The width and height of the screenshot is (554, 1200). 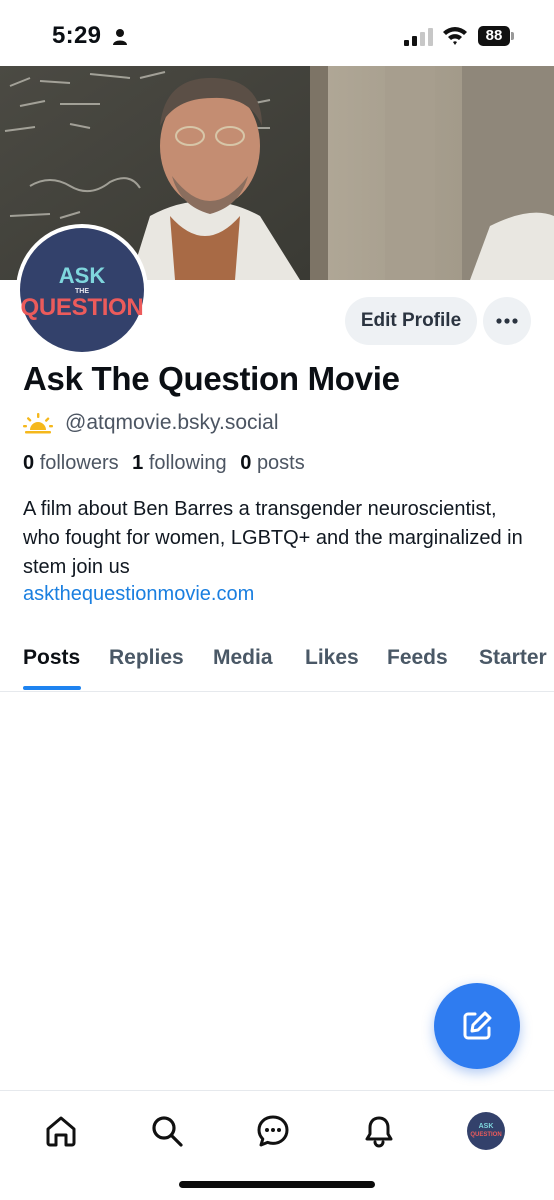 I want to click on compose-button, so click(x=477, y=1026).